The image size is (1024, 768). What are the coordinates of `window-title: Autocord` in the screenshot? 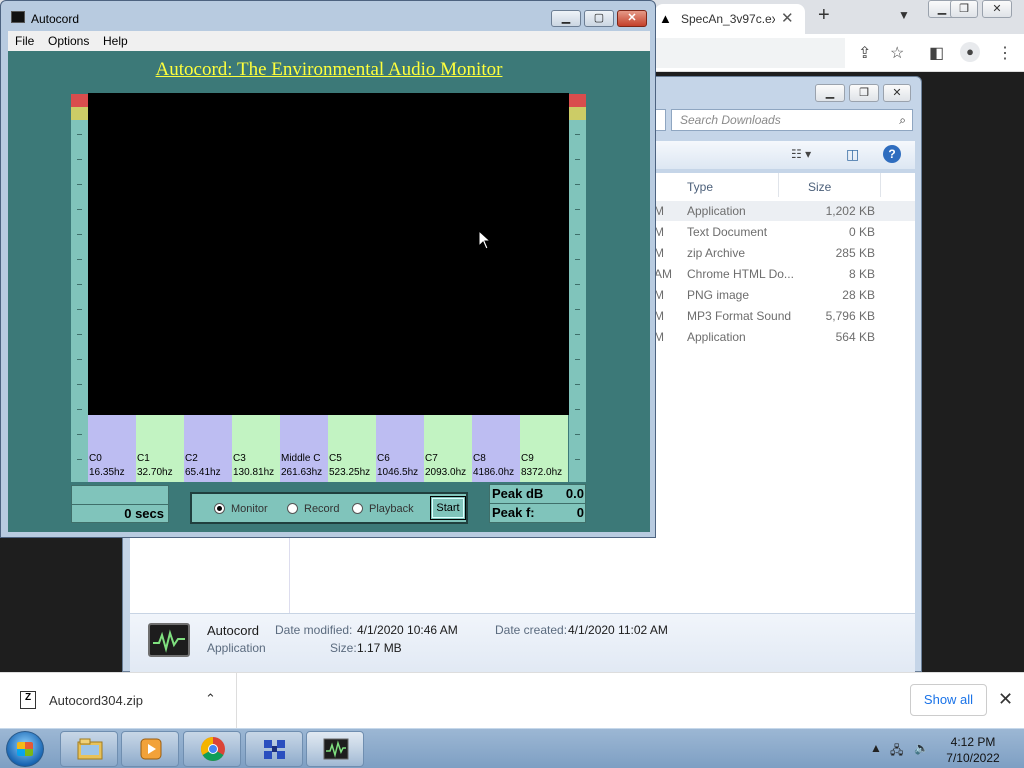 It's located at (55, 19).